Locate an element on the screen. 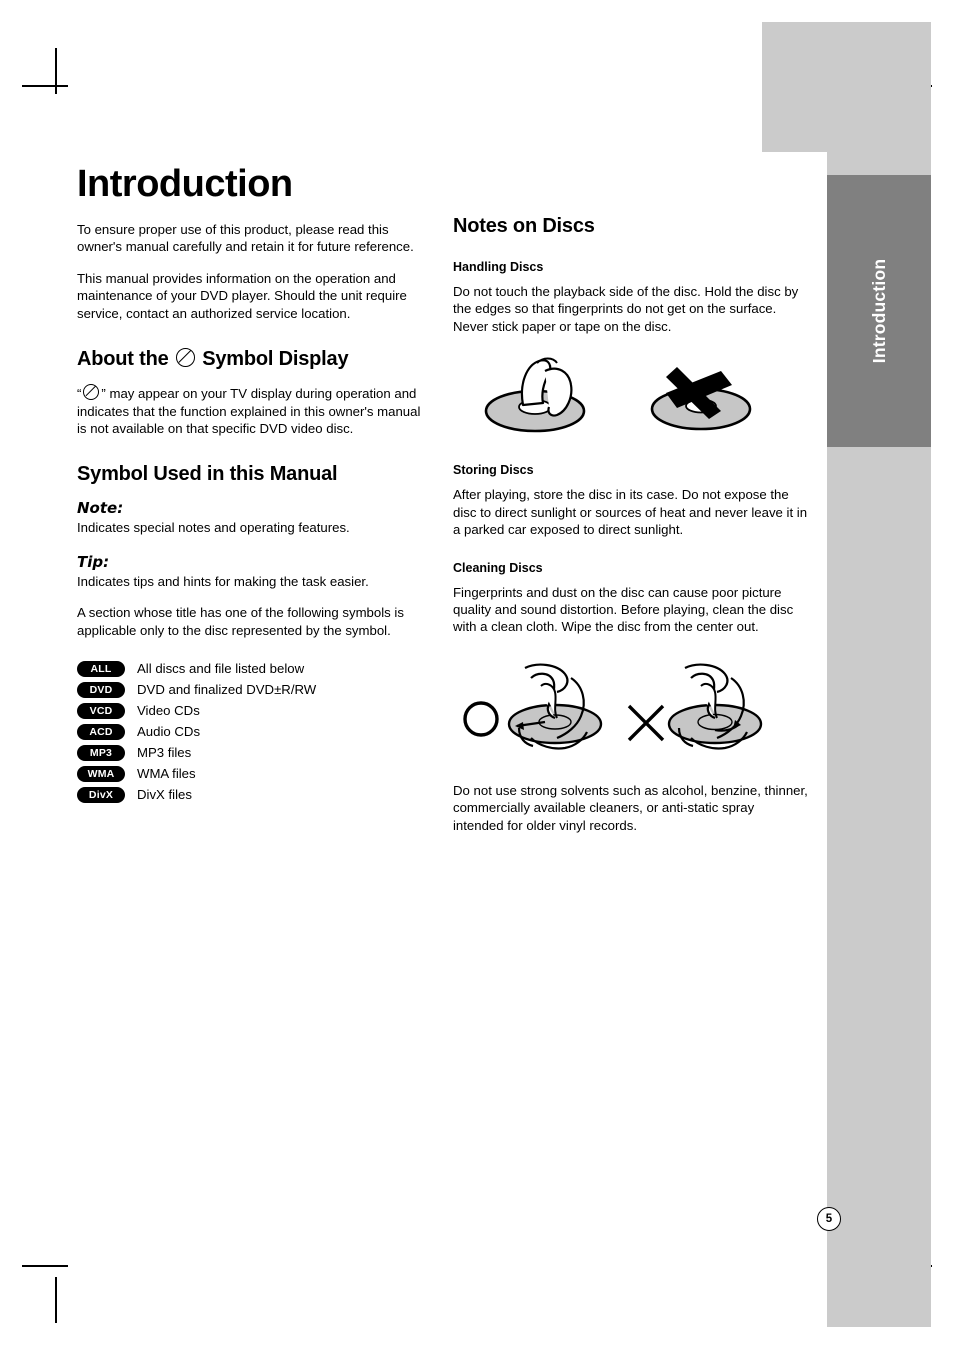 Image resolution: width=954 pixels, height=1351 pixels. prohibition-symbol-icon-inline is located at coordinates (91, 392).